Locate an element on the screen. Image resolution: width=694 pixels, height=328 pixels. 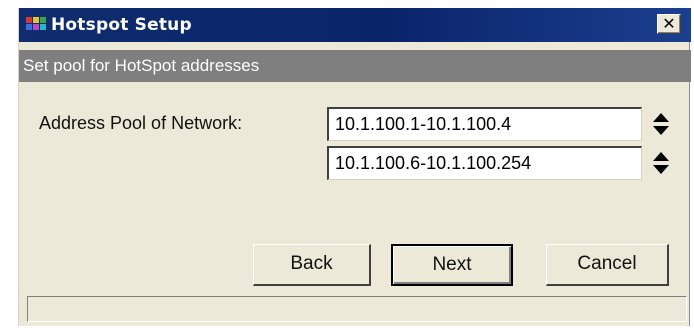
close-icon: ✕ is located at coordinates (669, 23).